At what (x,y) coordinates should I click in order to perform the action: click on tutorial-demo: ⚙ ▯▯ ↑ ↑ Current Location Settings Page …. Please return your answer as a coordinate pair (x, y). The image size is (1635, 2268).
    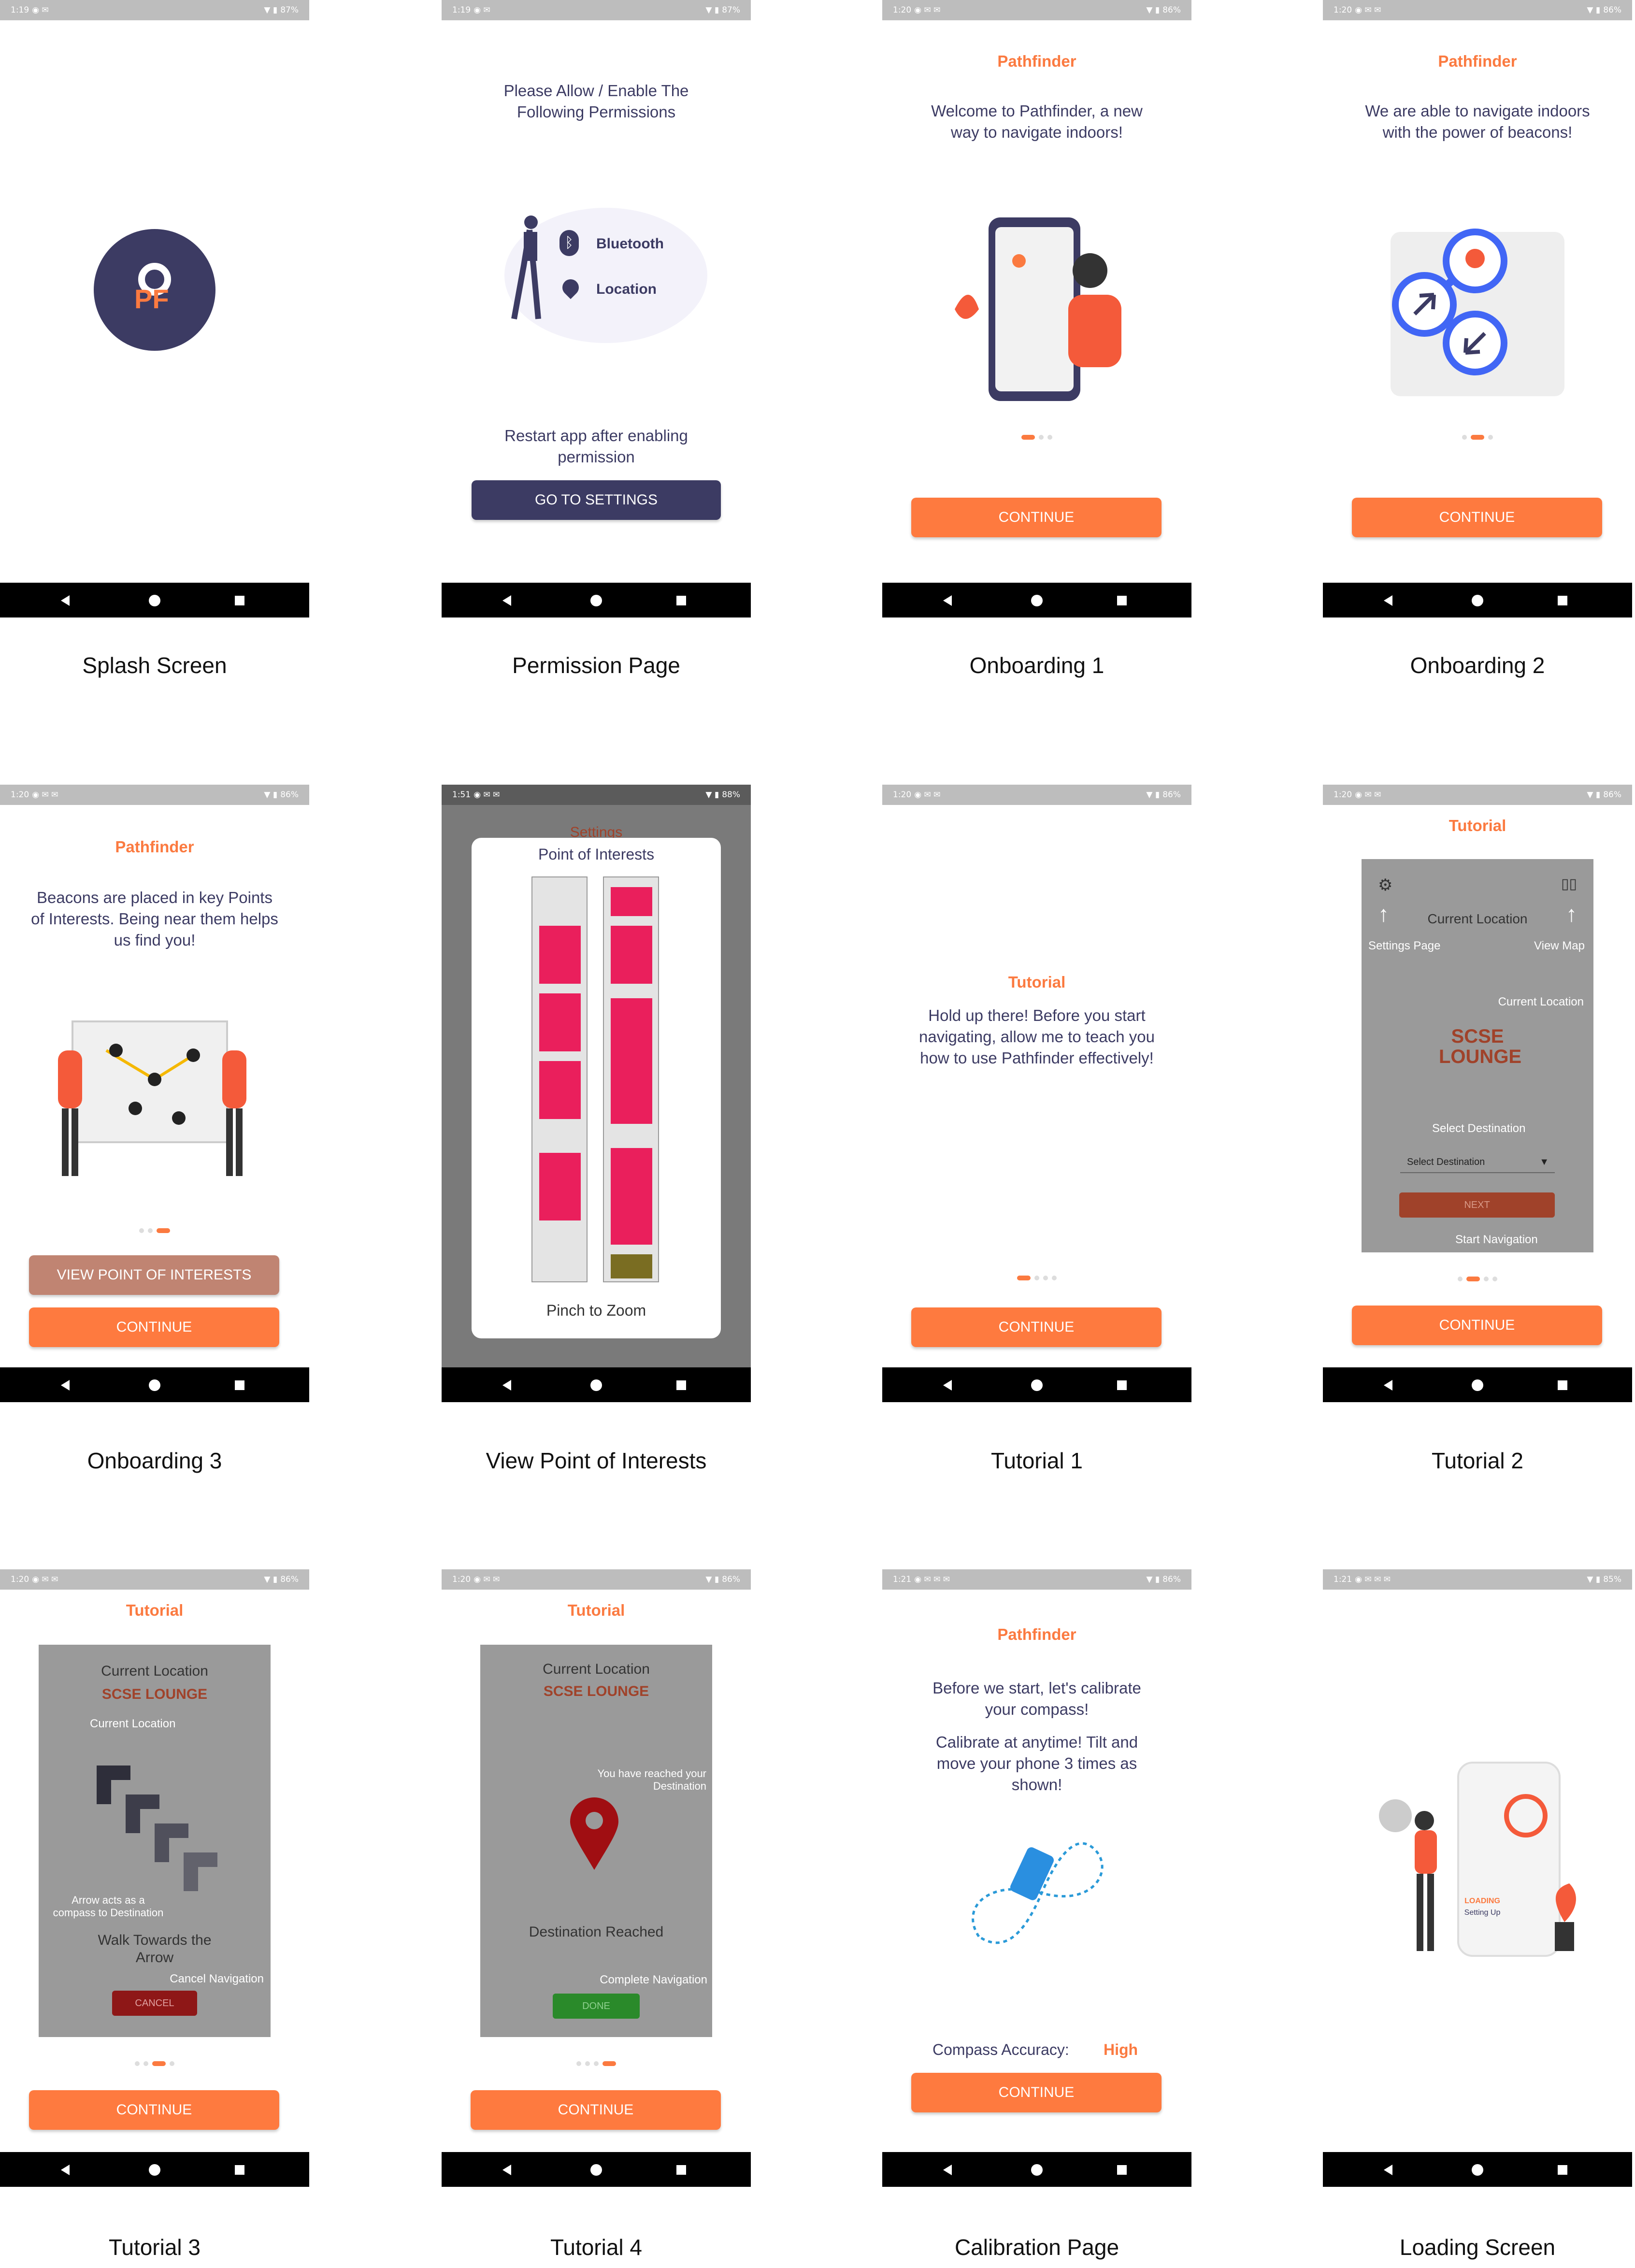
    Looking at the image, I should click on (1478, 1055).